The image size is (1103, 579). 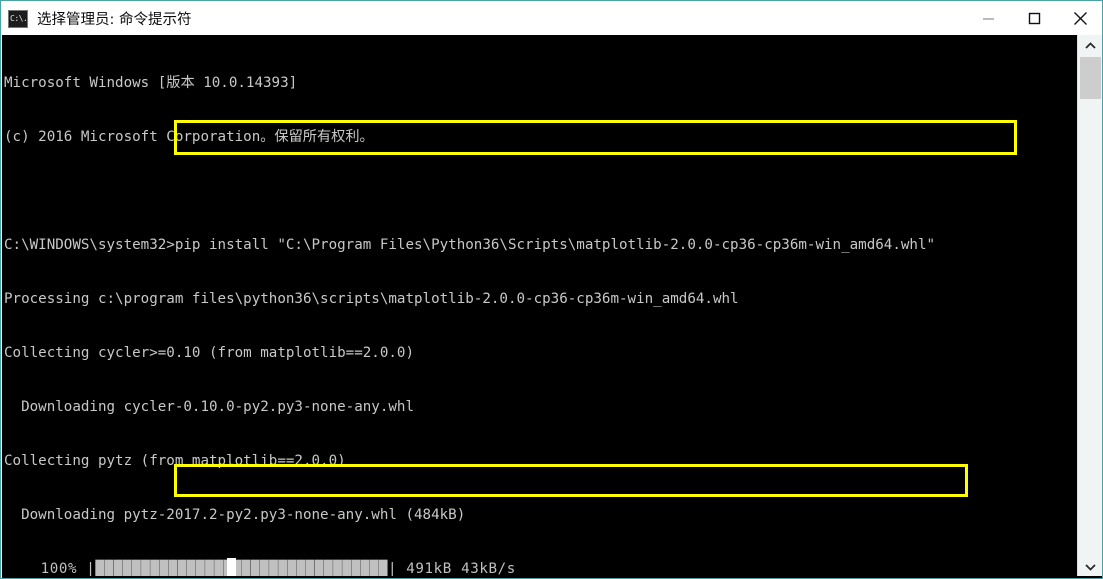 What do you see at coordinates (231, 567) in the screenshot?
I see `bottom-cursor-block` at bounding box center [231, 567].